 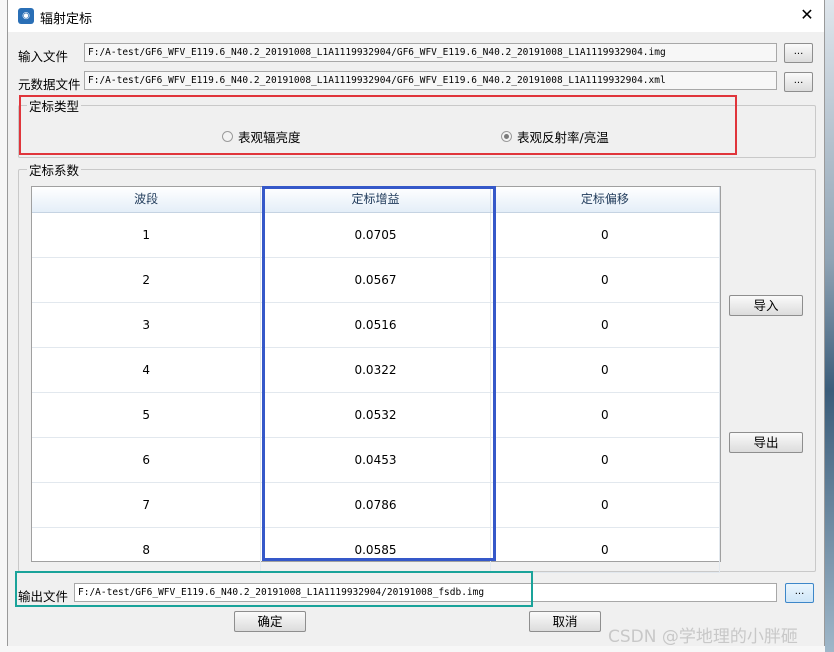 I want to click on calib-type-legend: 定标类型, so click(x=54, y=106).